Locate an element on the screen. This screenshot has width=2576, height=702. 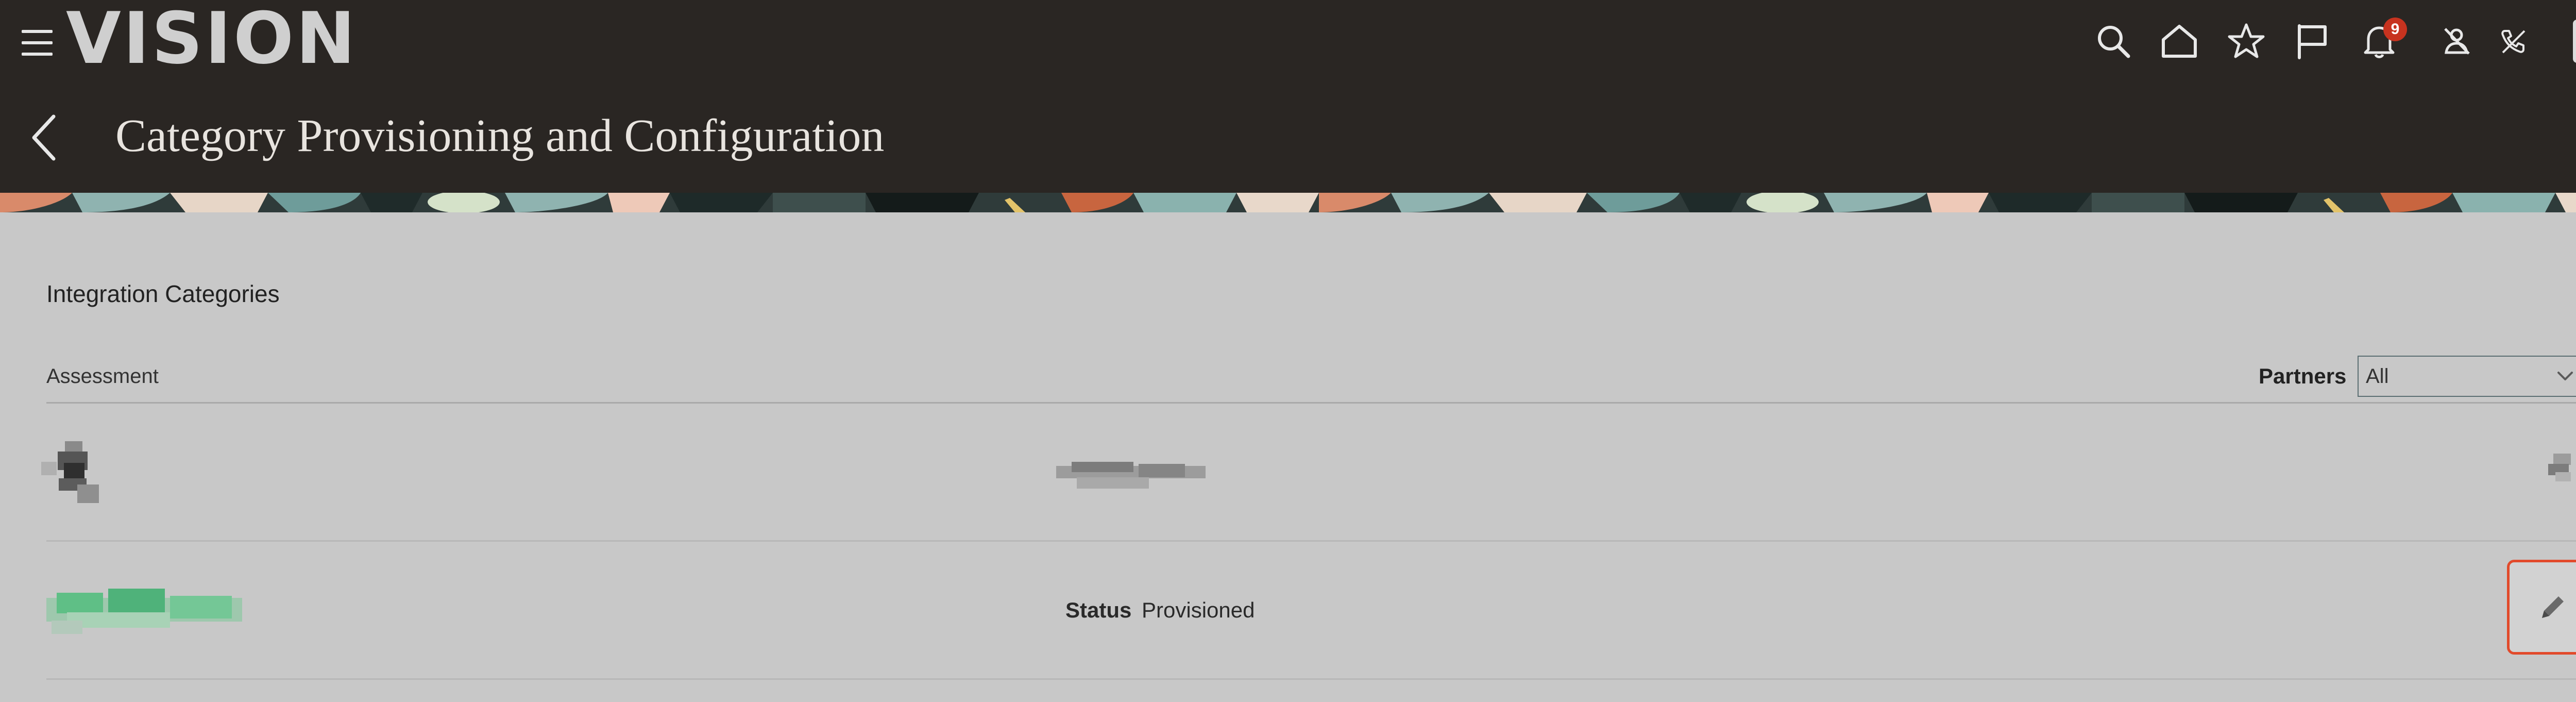
hamburger-menu-icon is located at coordinates (37, 43).